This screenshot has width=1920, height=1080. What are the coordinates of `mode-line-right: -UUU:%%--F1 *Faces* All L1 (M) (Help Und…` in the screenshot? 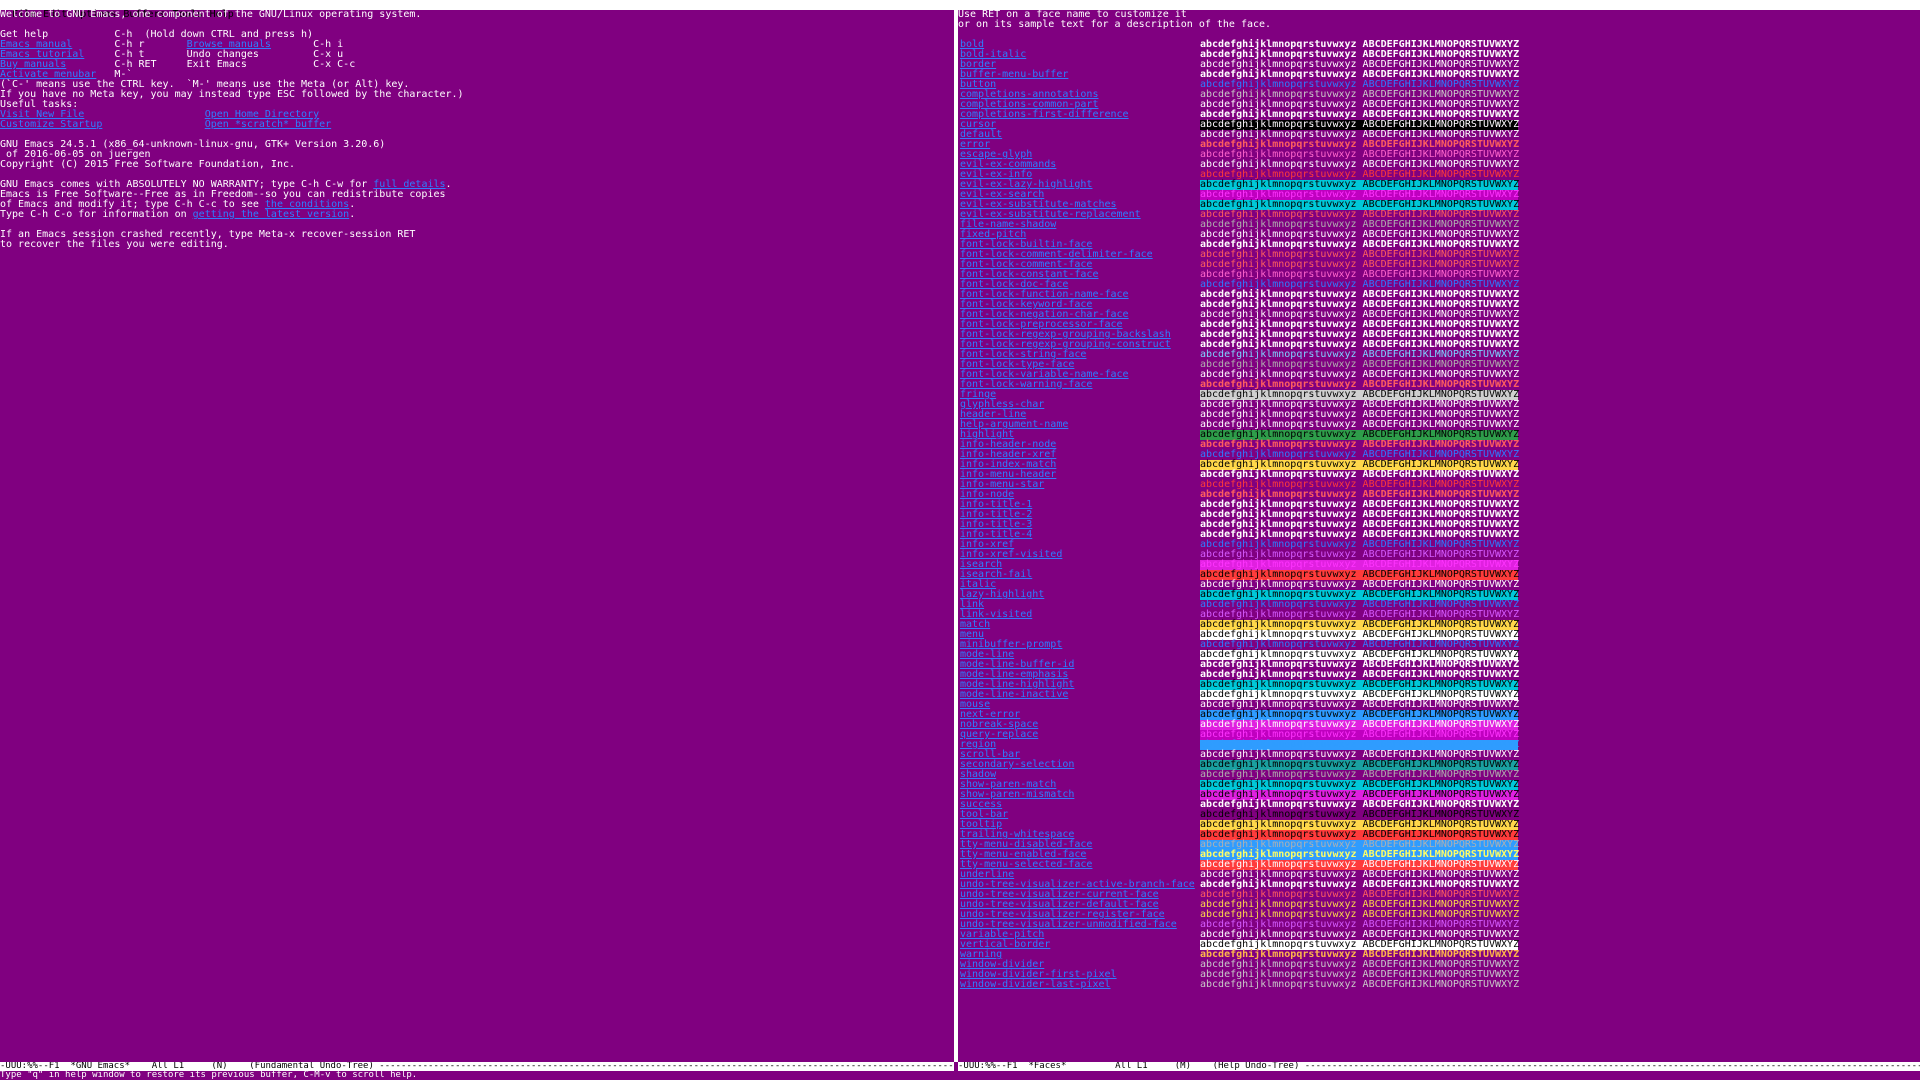 It's located at (1439, 1066).